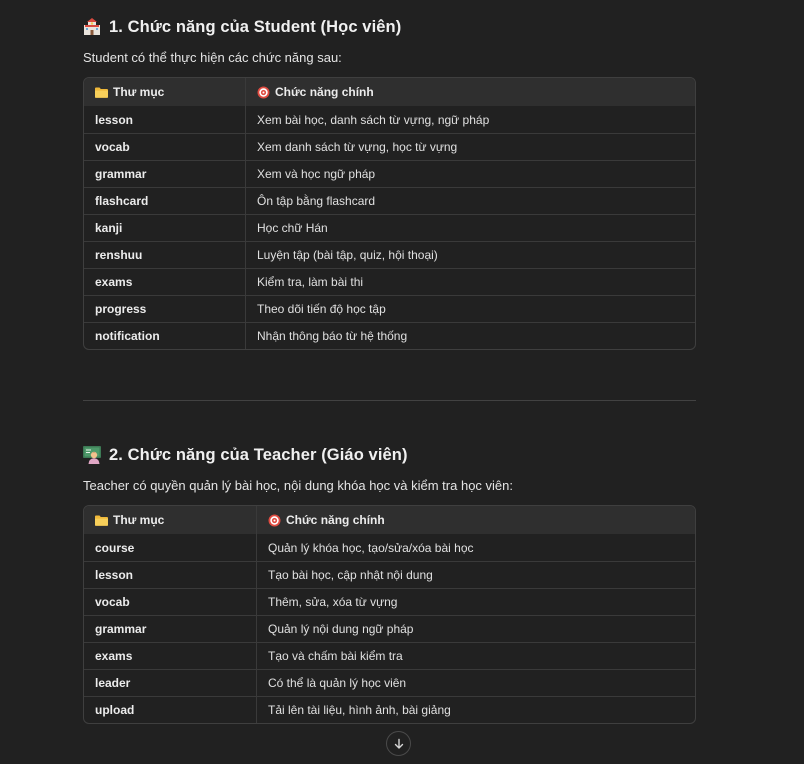  Describe the element at coordinates (165, 309) in the screenshot. I see `folder-cell: progress` at that location.